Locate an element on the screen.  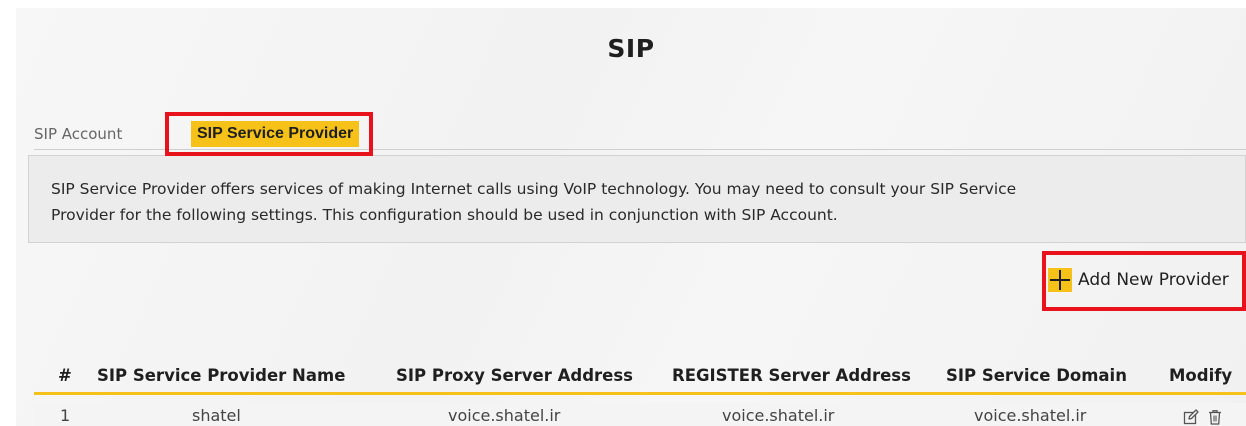
tab-sip-account: SIP Account is located at coordinates (78, 134).